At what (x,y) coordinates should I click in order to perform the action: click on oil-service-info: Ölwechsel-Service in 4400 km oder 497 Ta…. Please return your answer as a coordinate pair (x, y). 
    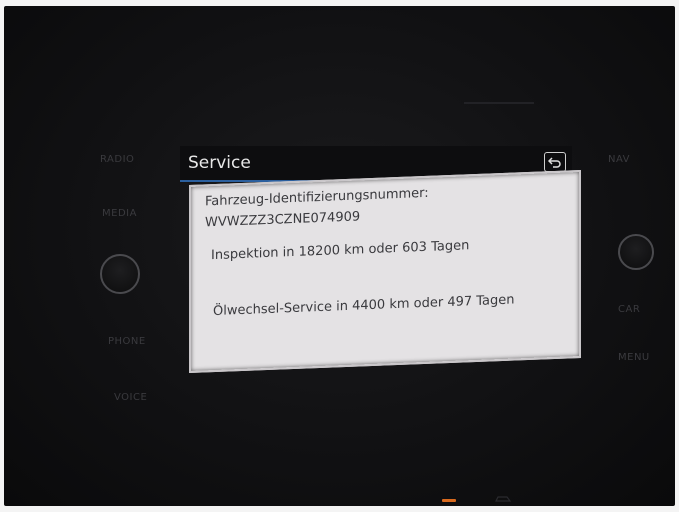
    Looking at the image, I should click on (364, 306).